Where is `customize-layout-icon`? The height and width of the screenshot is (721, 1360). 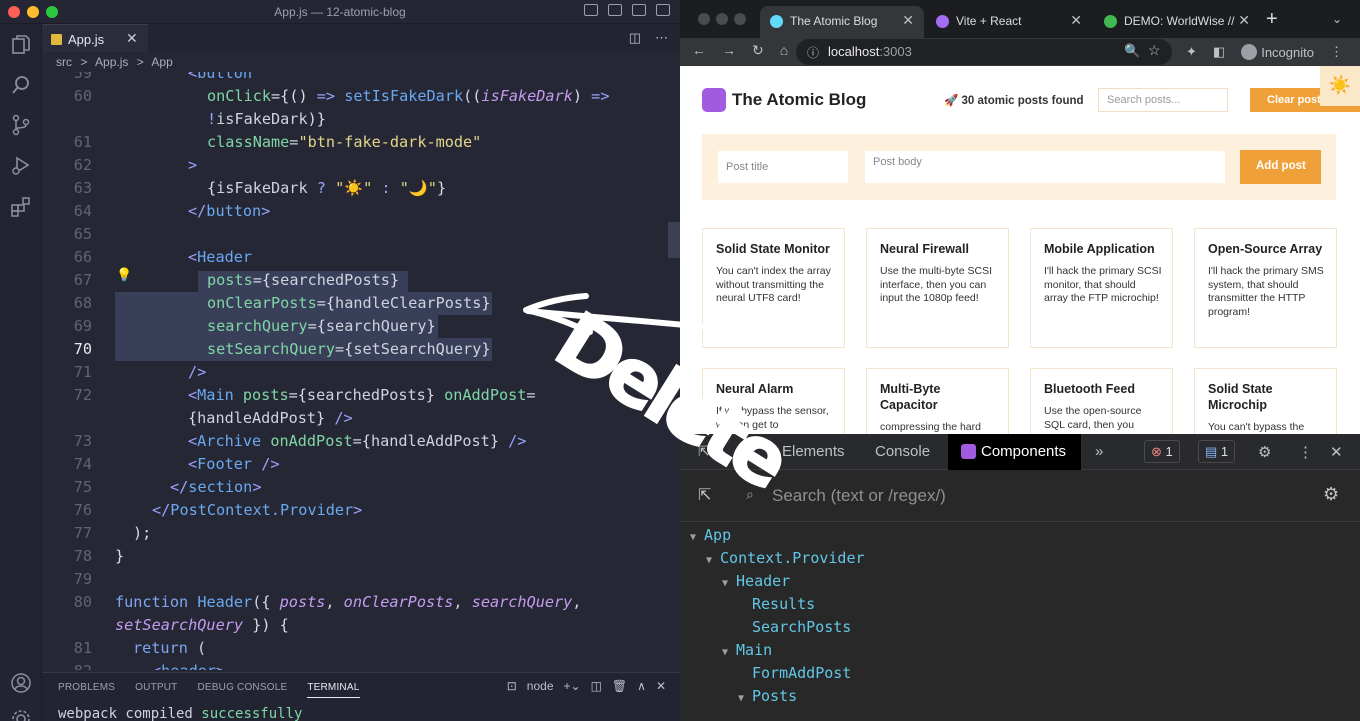
customize-layout-icon is located at coordinates (663, 10).